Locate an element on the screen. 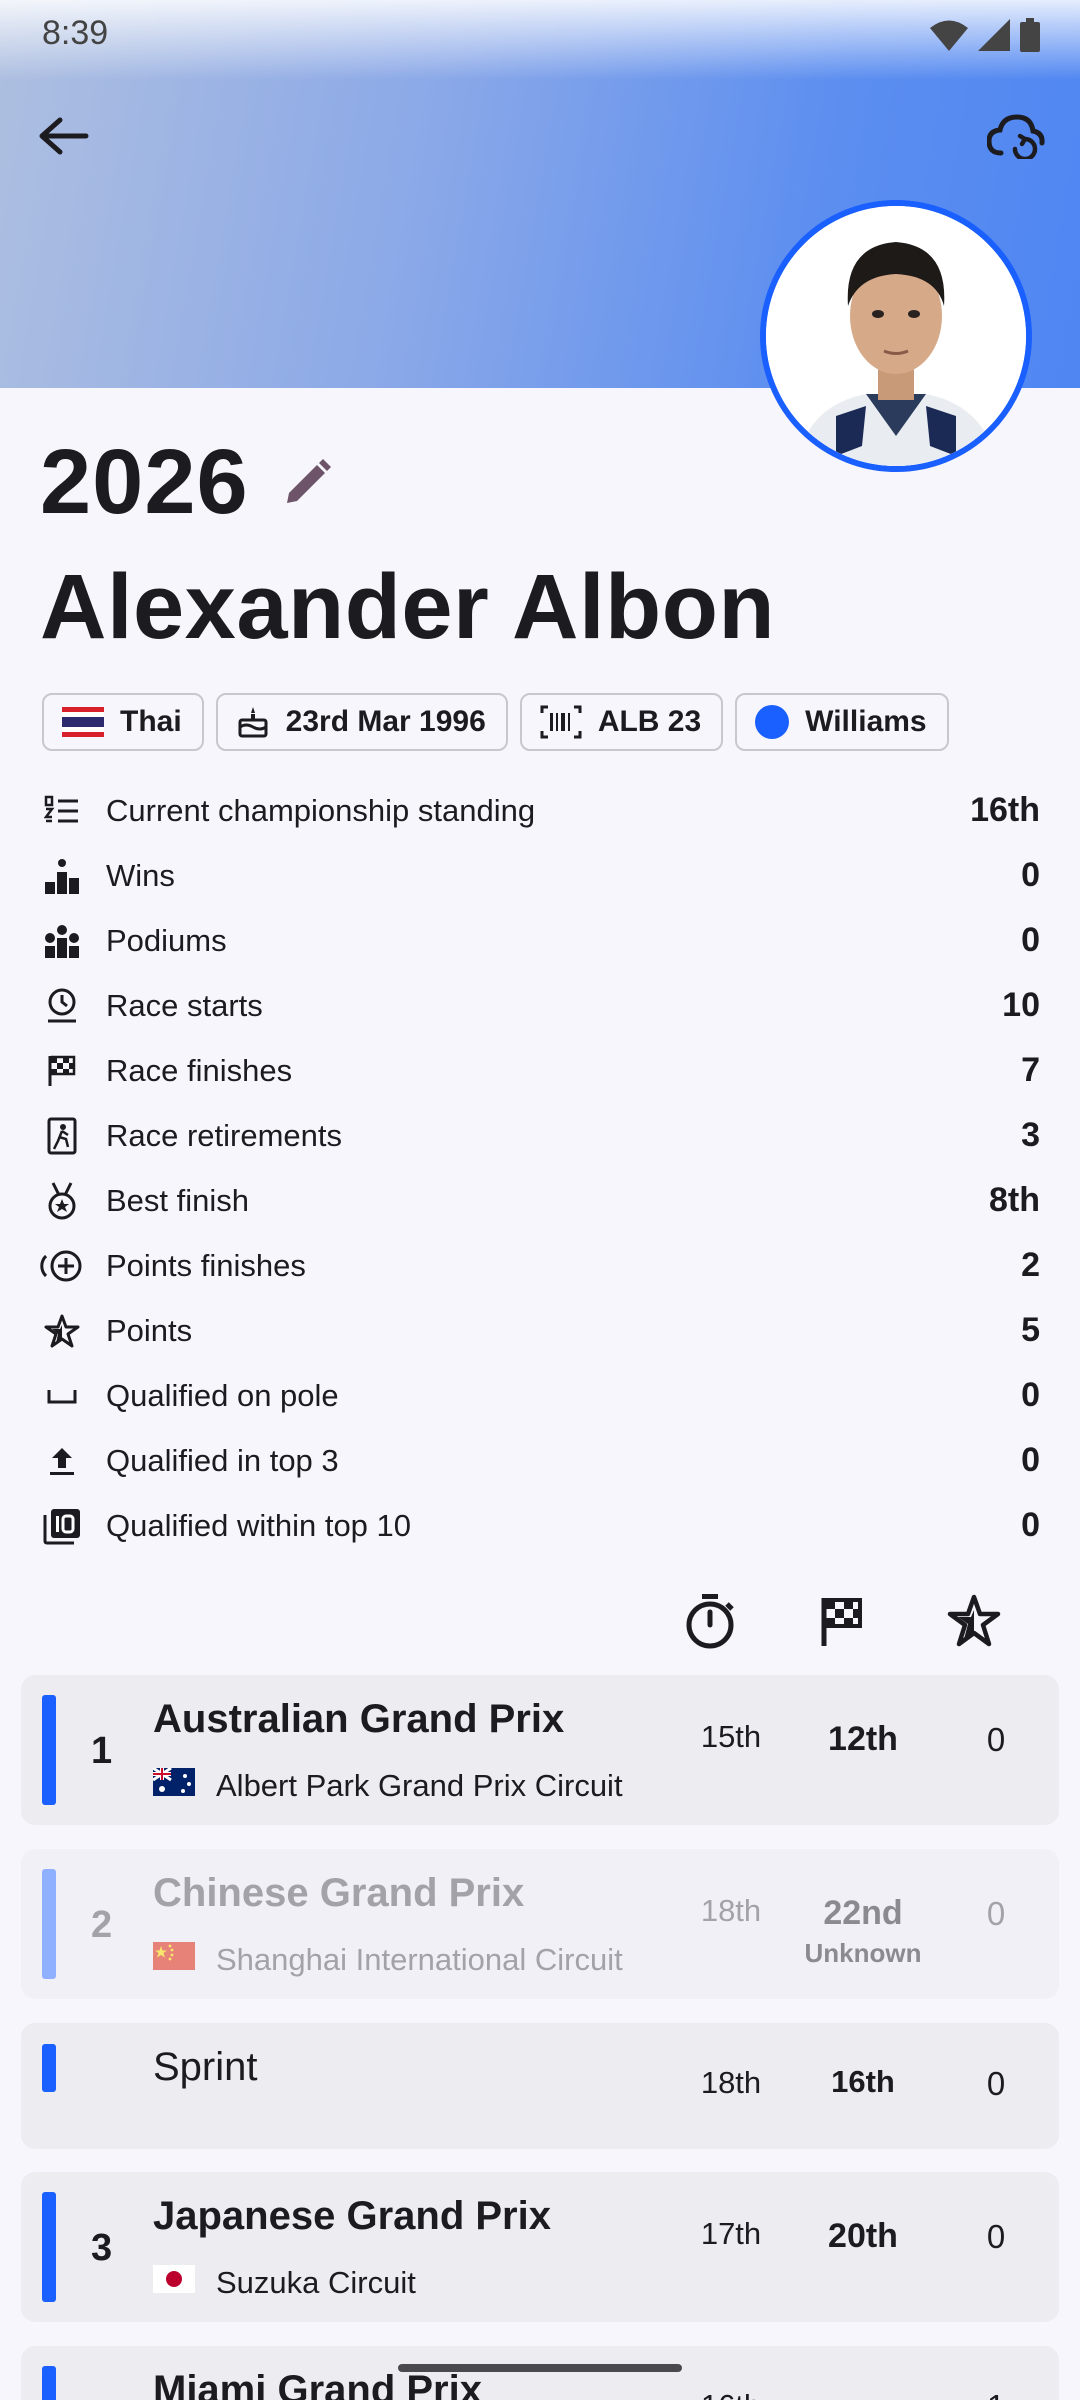  timer-start-icon is located at coordinates (62, 1006).